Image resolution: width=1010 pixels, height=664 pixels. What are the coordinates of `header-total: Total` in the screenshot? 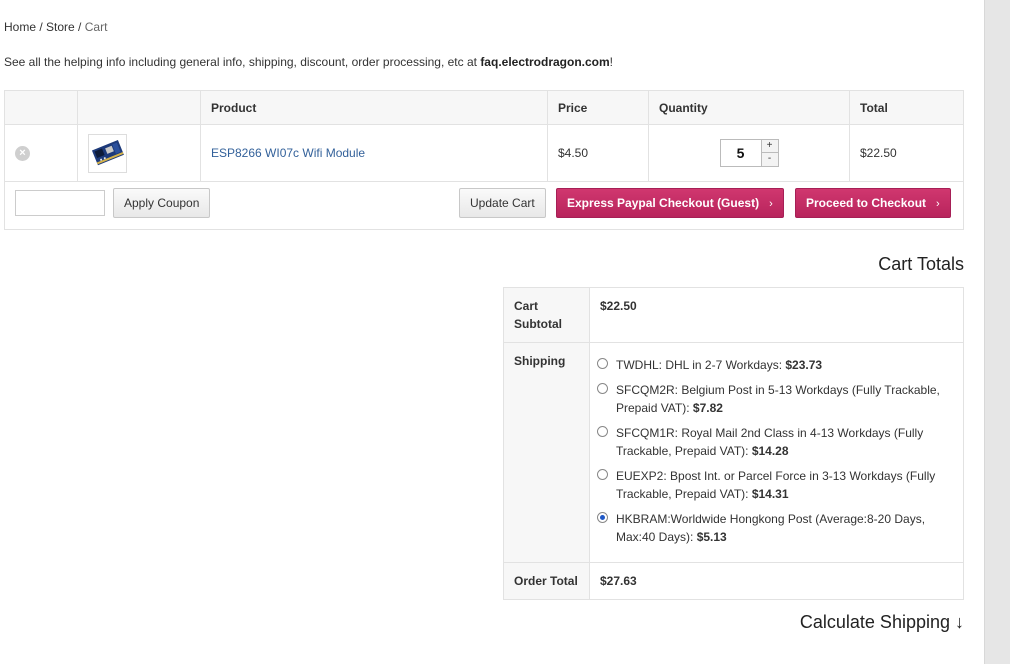 It's located at (906, 107).